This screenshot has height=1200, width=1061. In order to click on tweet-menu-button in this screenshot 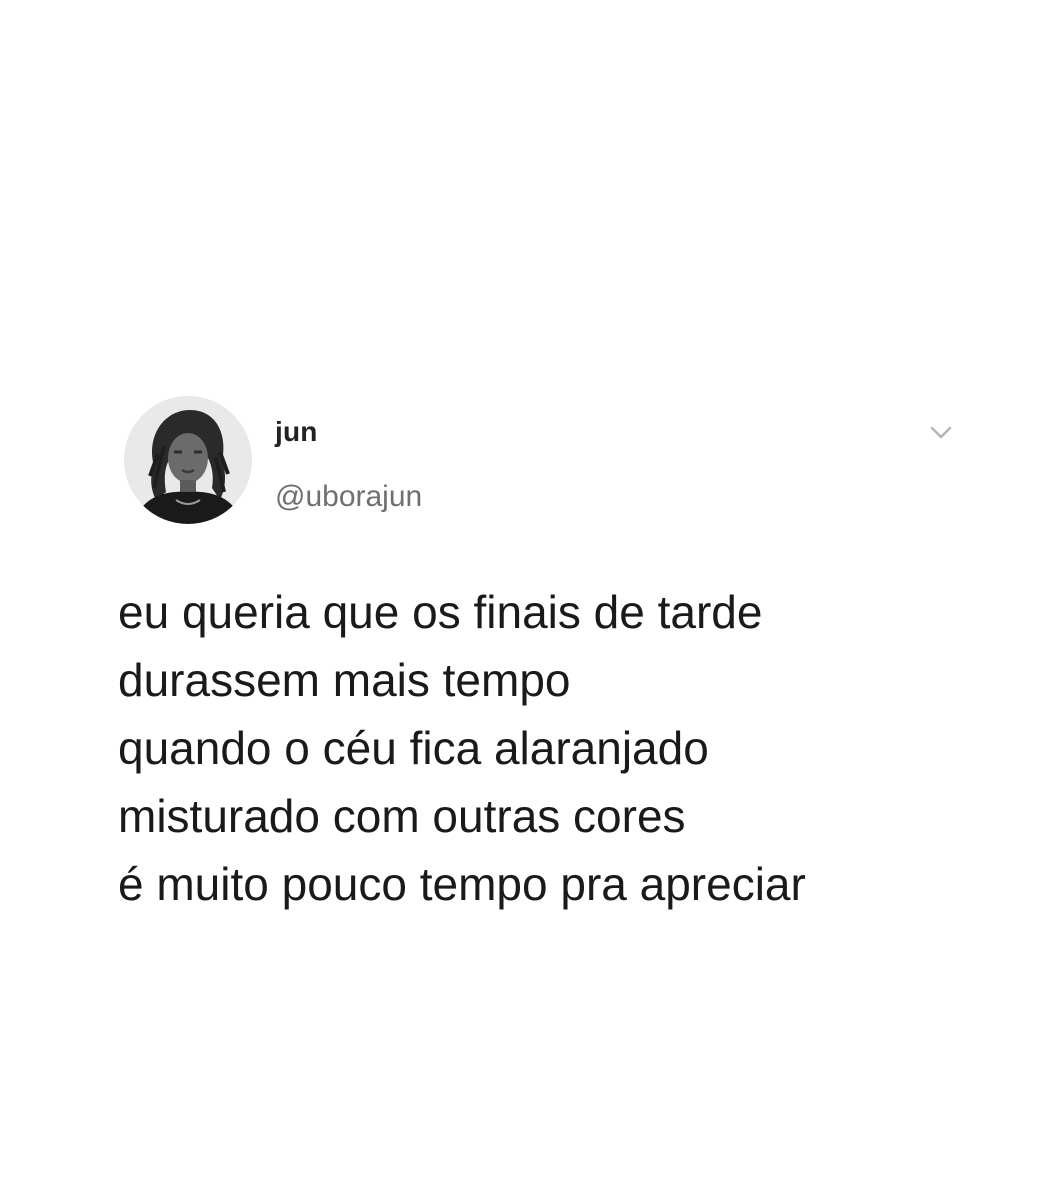, I will do `click(941, 433)`.